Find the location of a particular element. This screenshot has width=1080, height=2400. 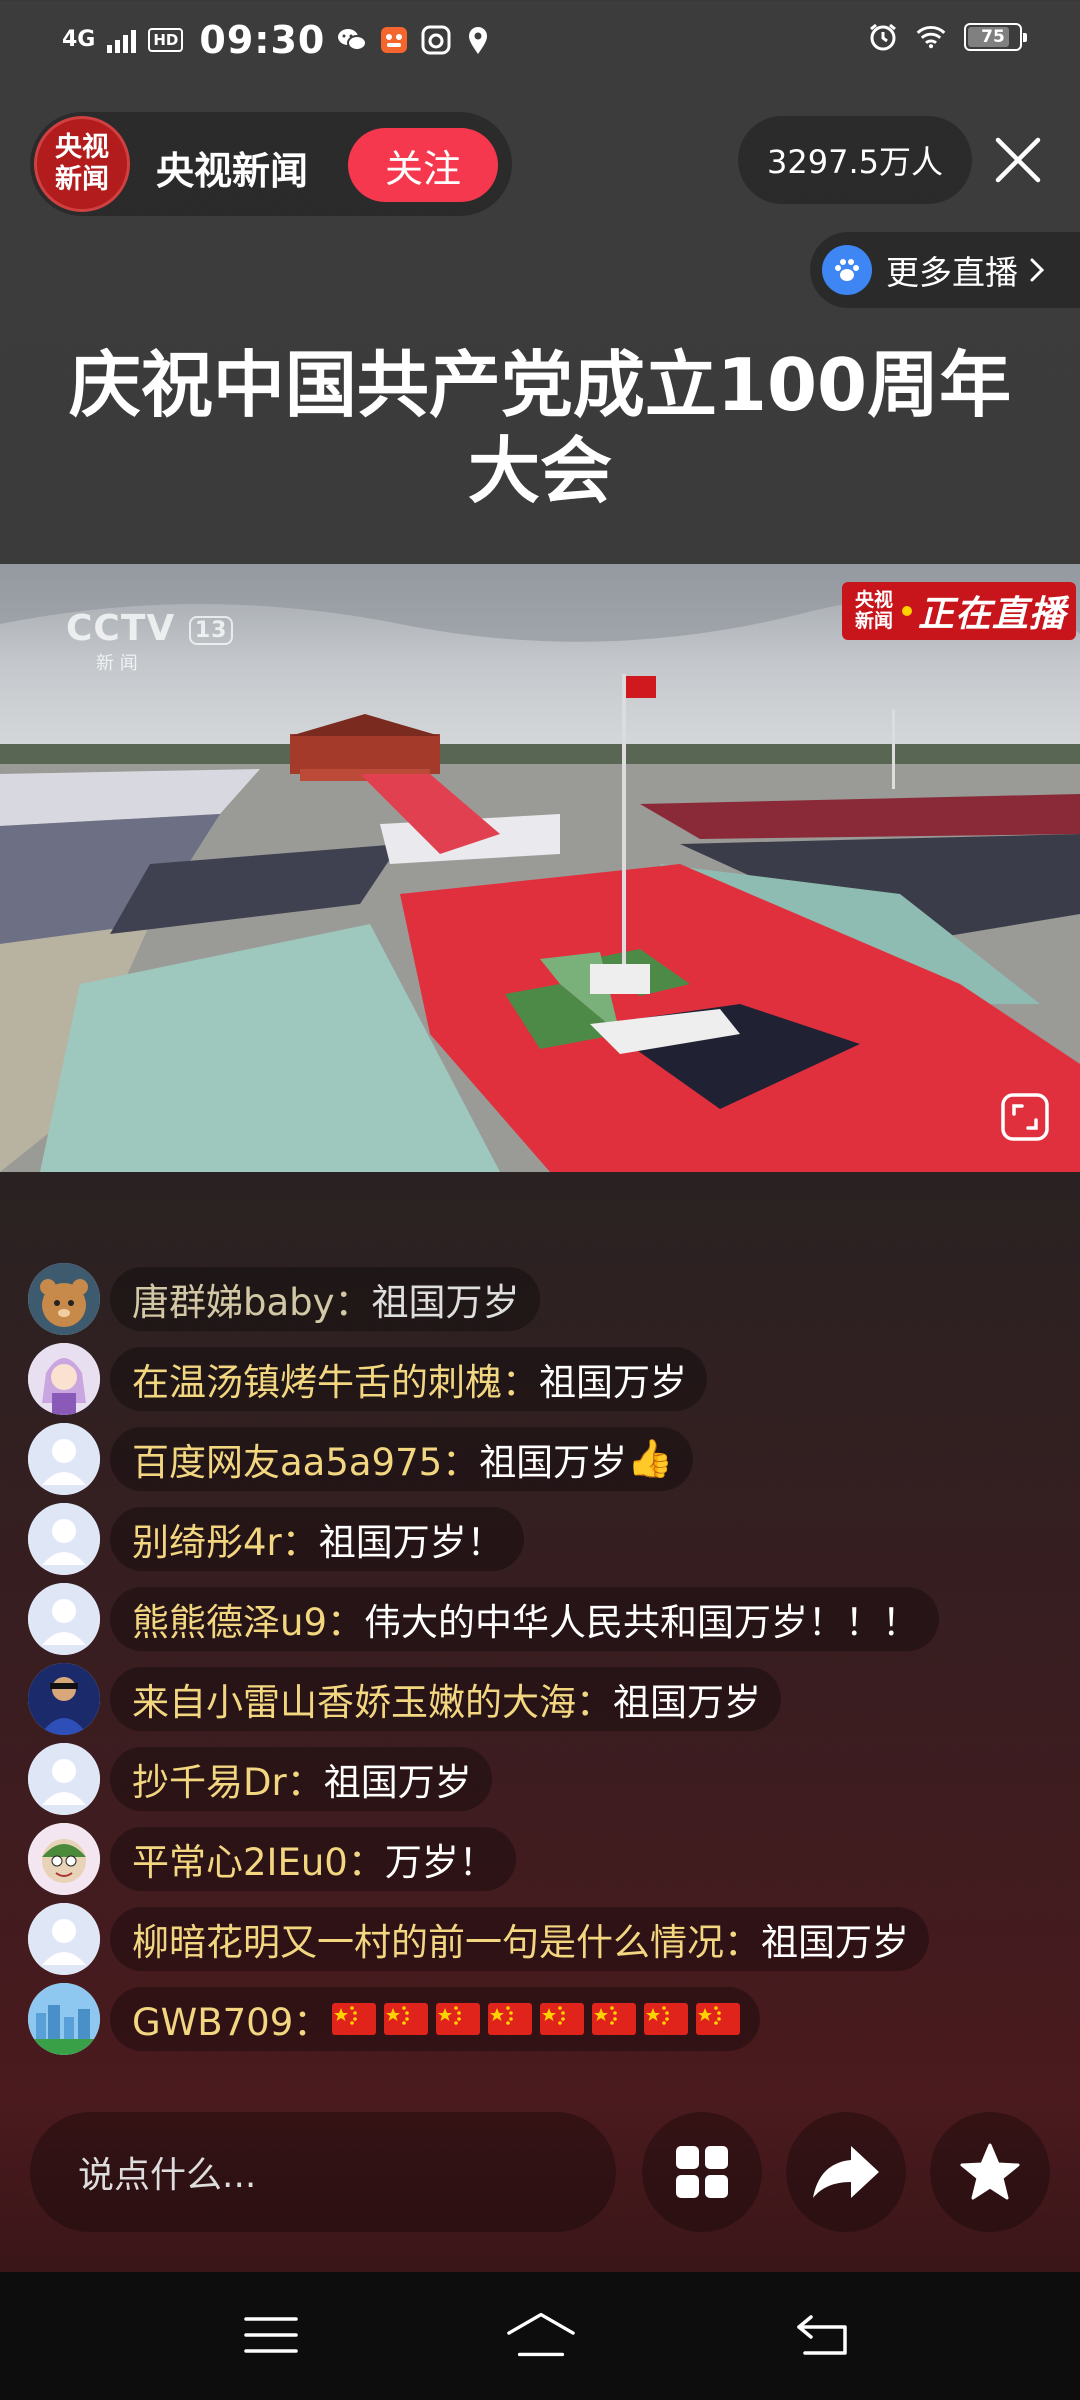

comment-username: 百度网友aa5a975： is located at coordinates (305, 1459).